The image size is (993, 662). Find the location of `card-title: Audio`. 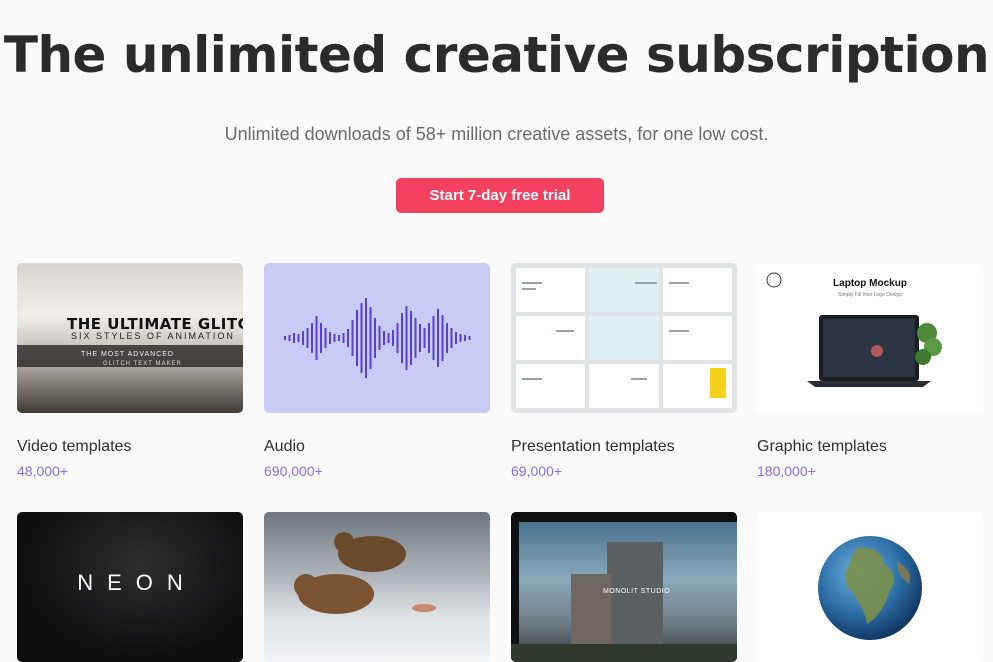

card-title: Audio is located at coordinates (377, 447).